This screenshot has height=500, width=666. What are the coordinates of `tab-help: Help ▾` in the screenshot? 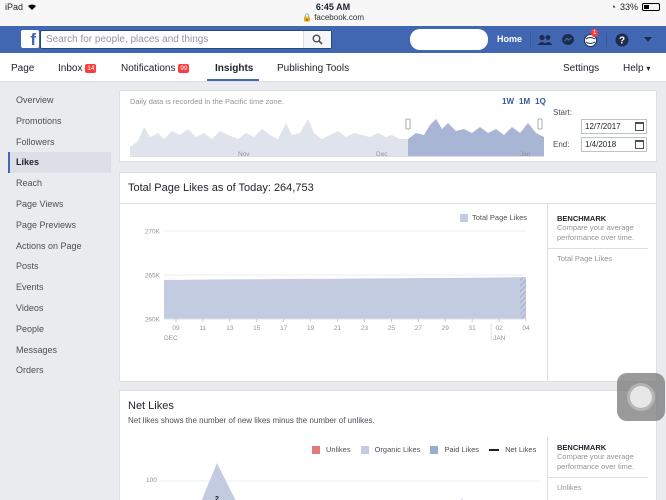 It's located at (636, 68).